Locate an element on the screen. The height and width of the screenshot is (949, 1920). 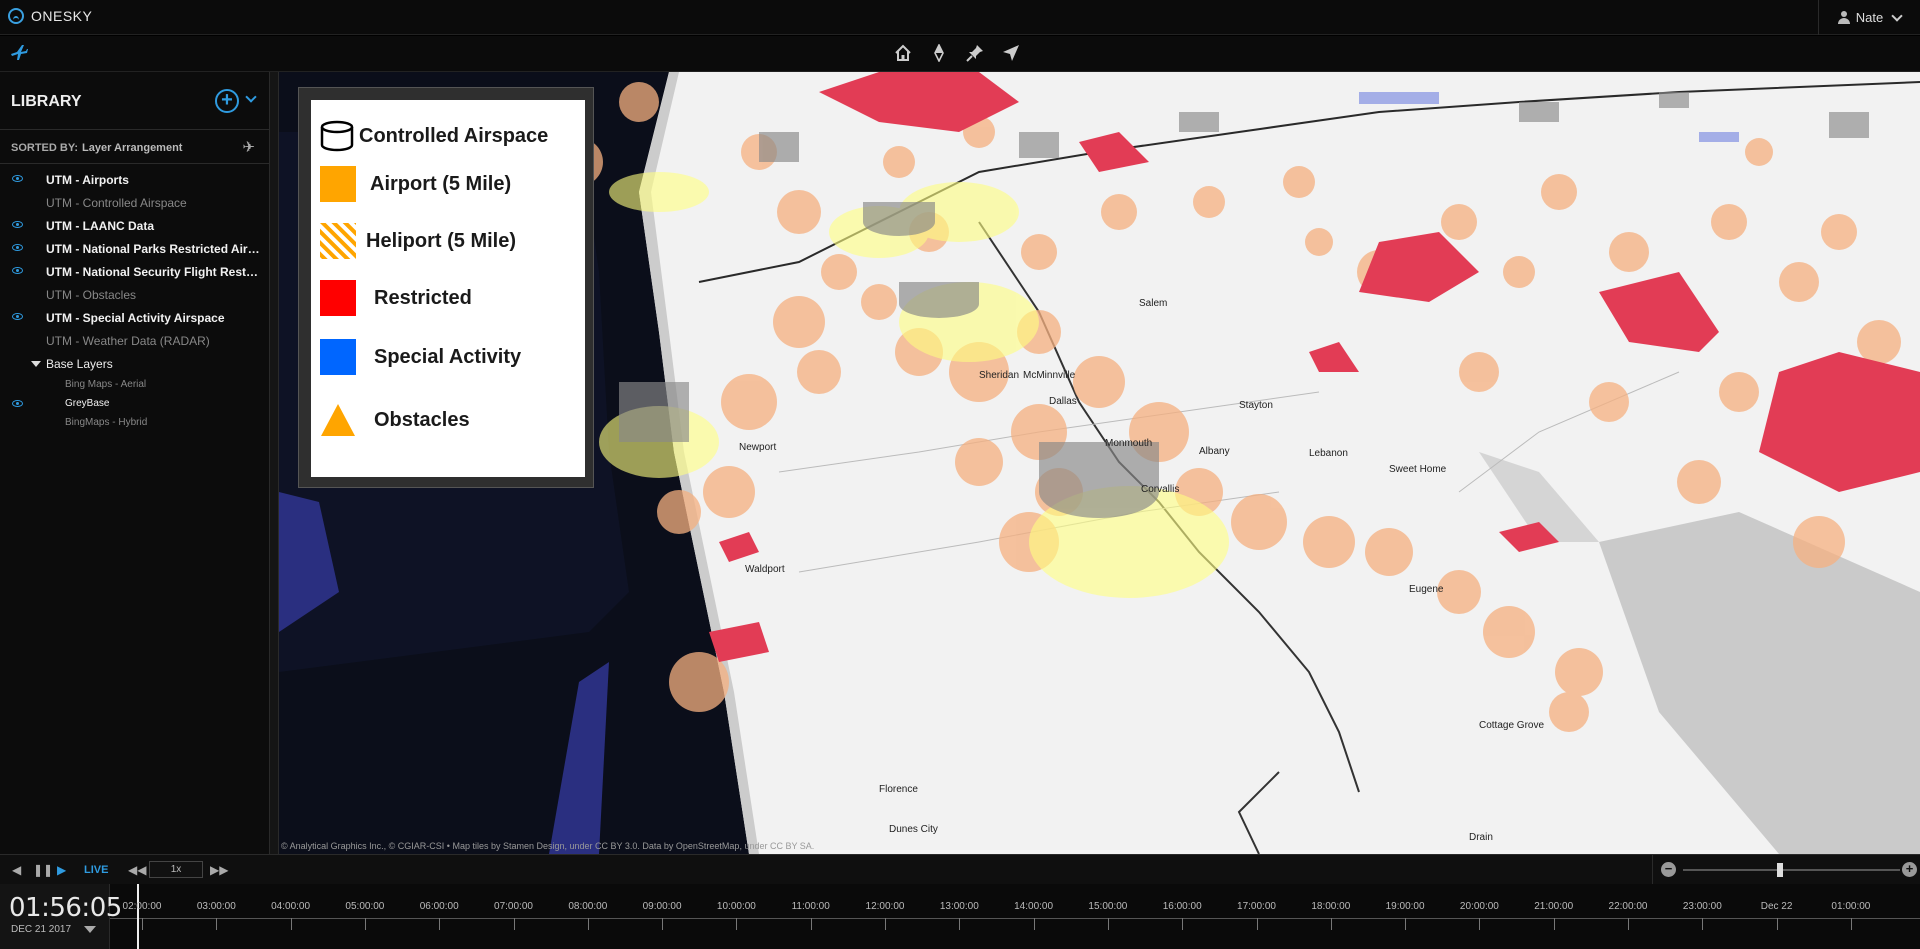
step-back-button: ◀ is located at coordinates (16, 870).